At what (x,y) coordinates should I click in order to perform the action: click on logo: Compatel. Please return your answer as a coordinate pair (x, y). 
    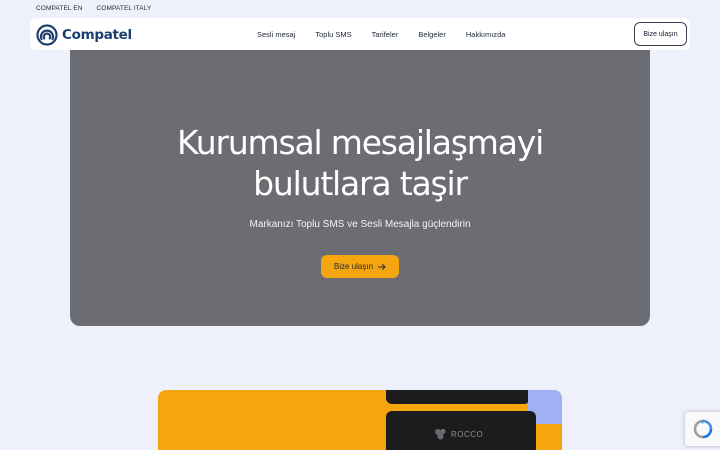
    Looking at the image, I should click on (84, 35).